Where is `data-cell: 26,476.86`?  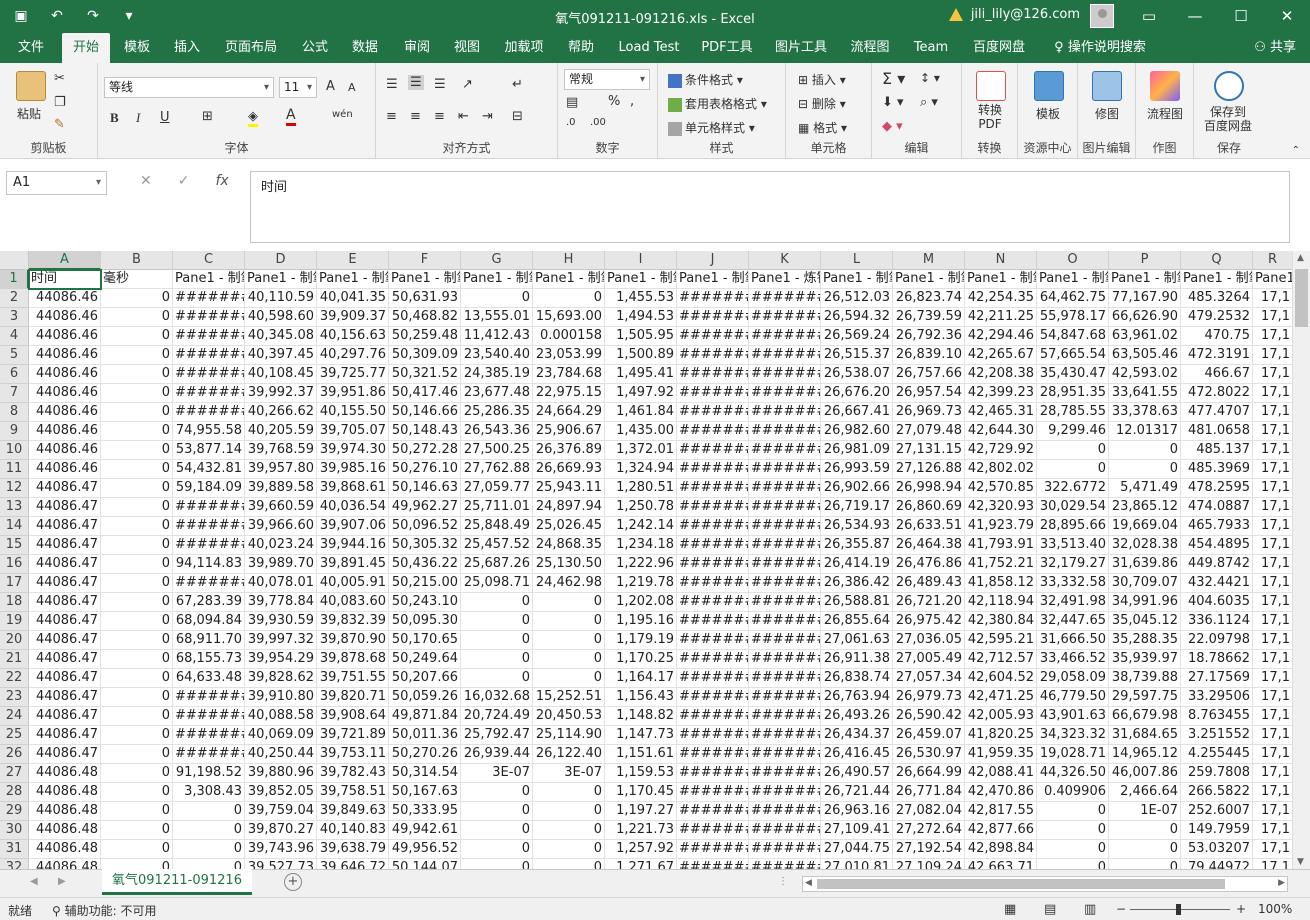
data-cell: 26,476.86 is located at coordinates (929, 564).